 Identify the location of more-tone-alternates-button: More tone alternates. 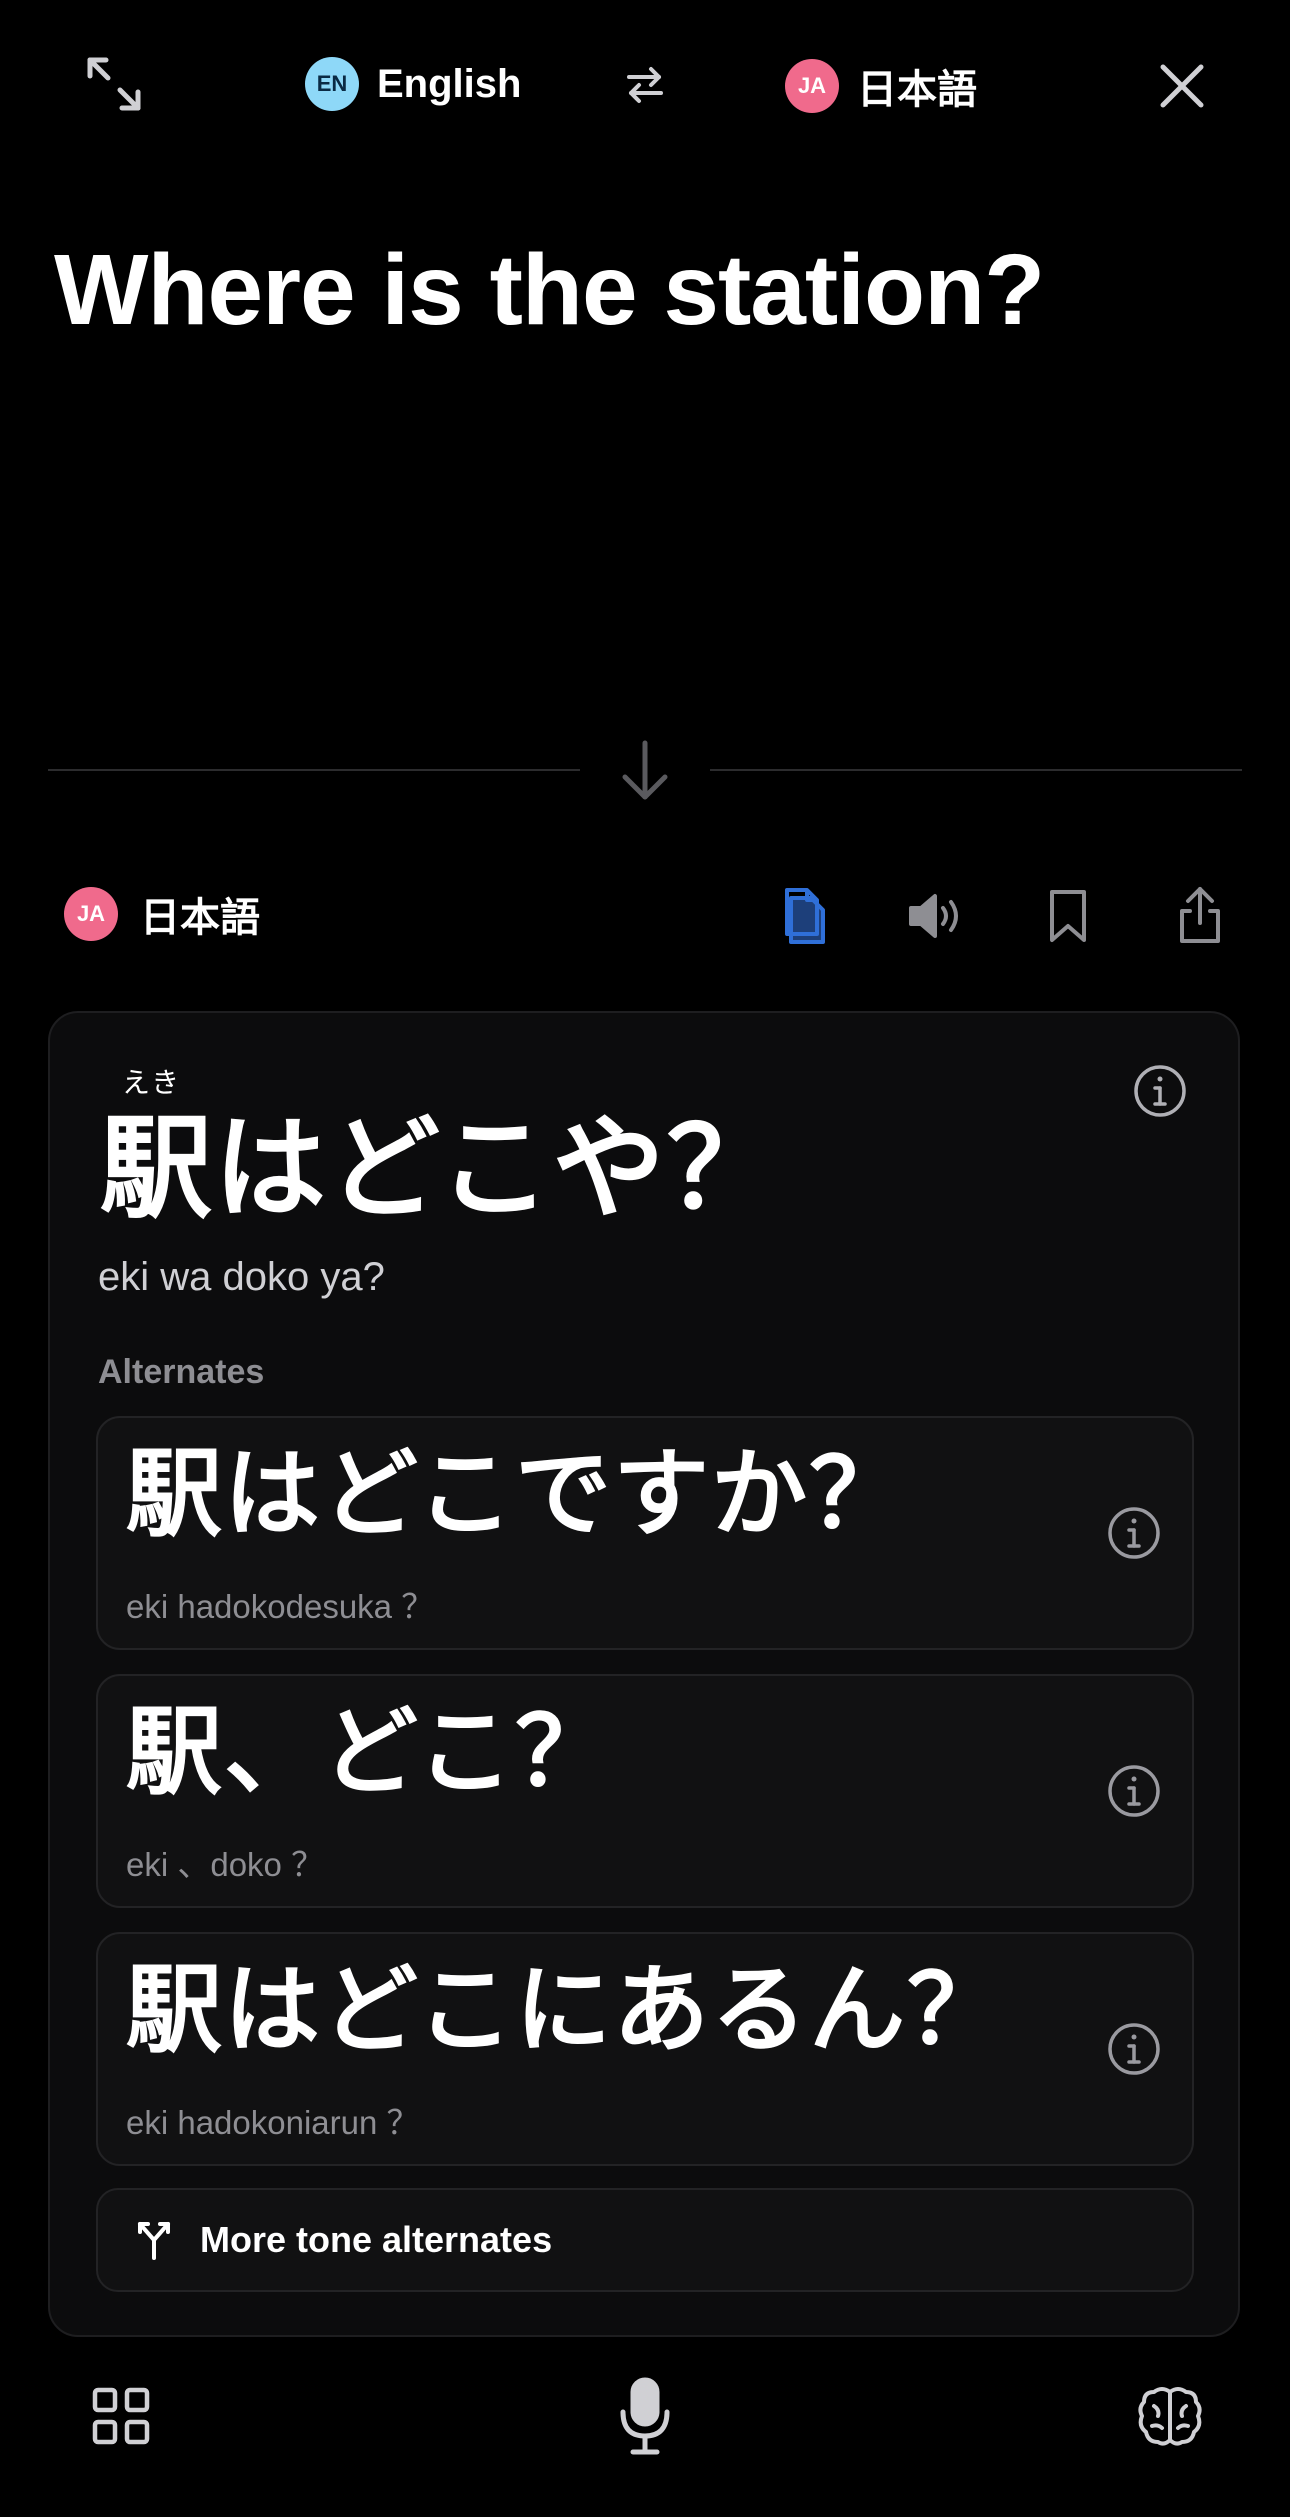
(645, 2240).